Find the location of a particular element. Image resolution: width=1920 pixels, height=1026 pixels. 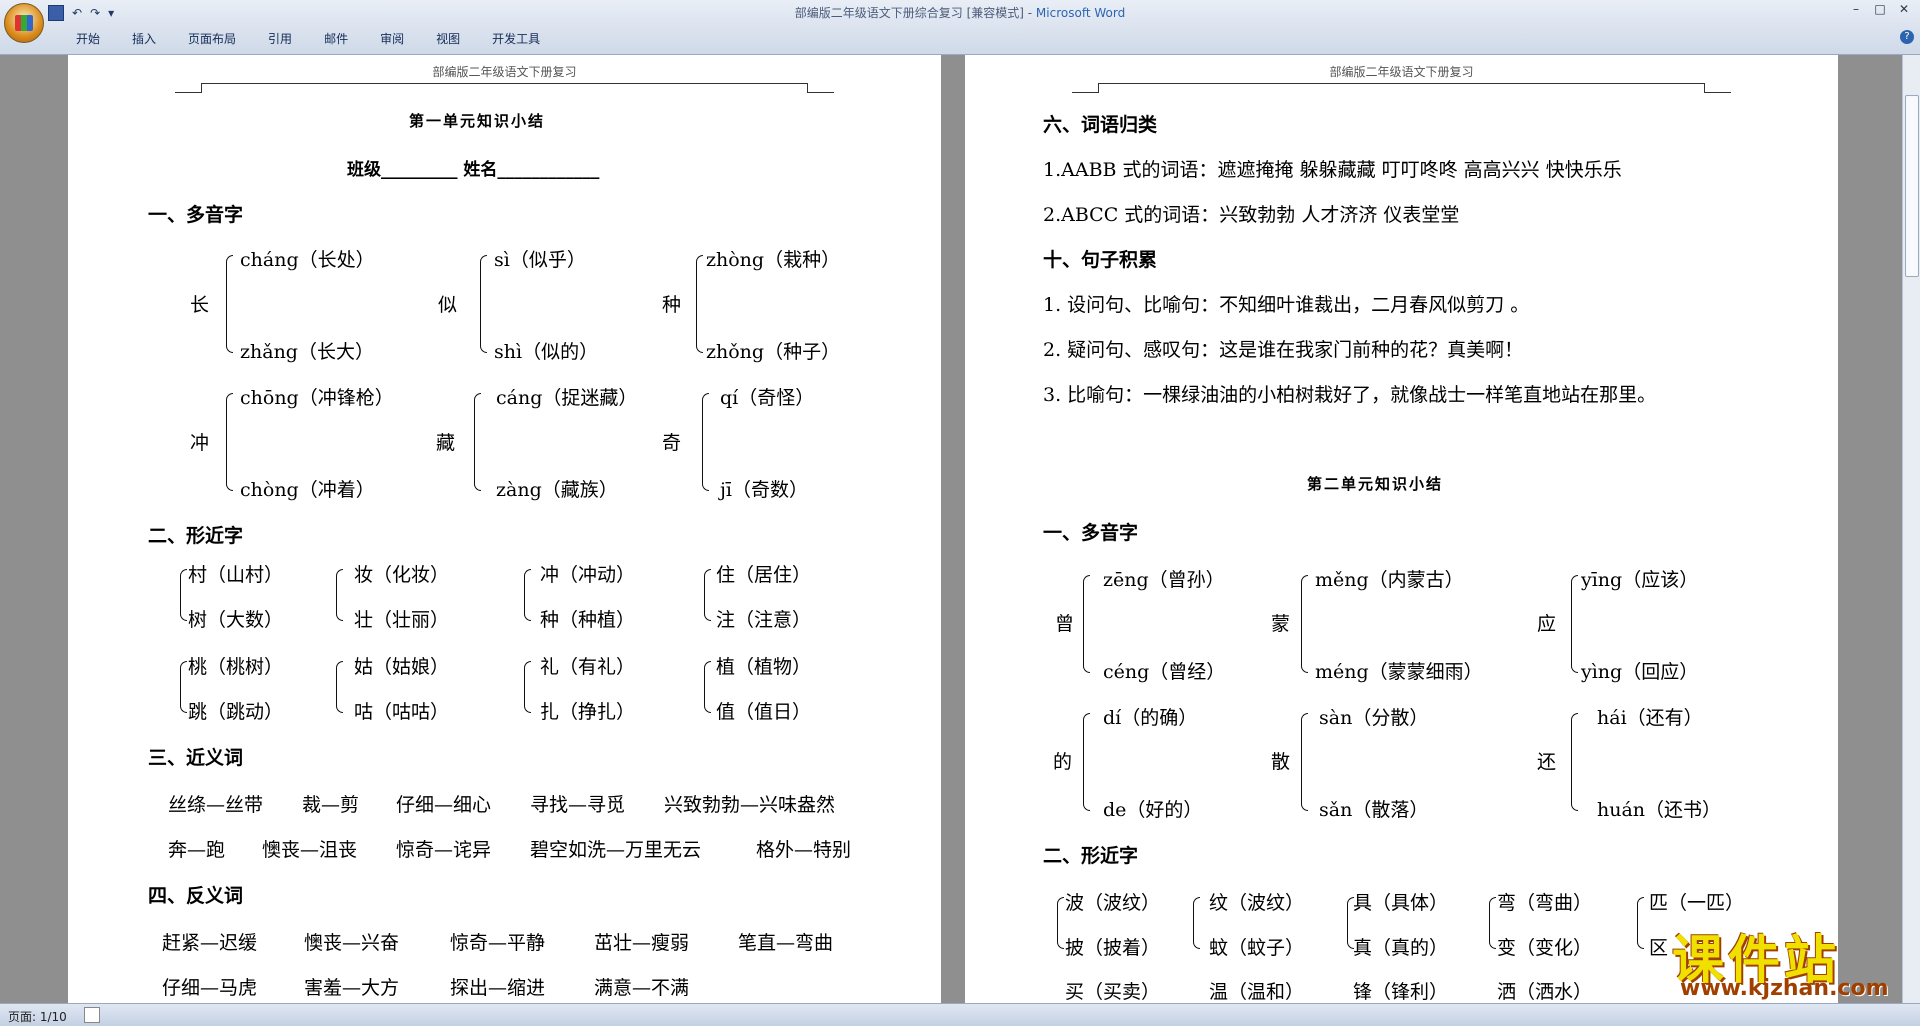

shape-word: 树（大数） is located at coordinates (236, 620).